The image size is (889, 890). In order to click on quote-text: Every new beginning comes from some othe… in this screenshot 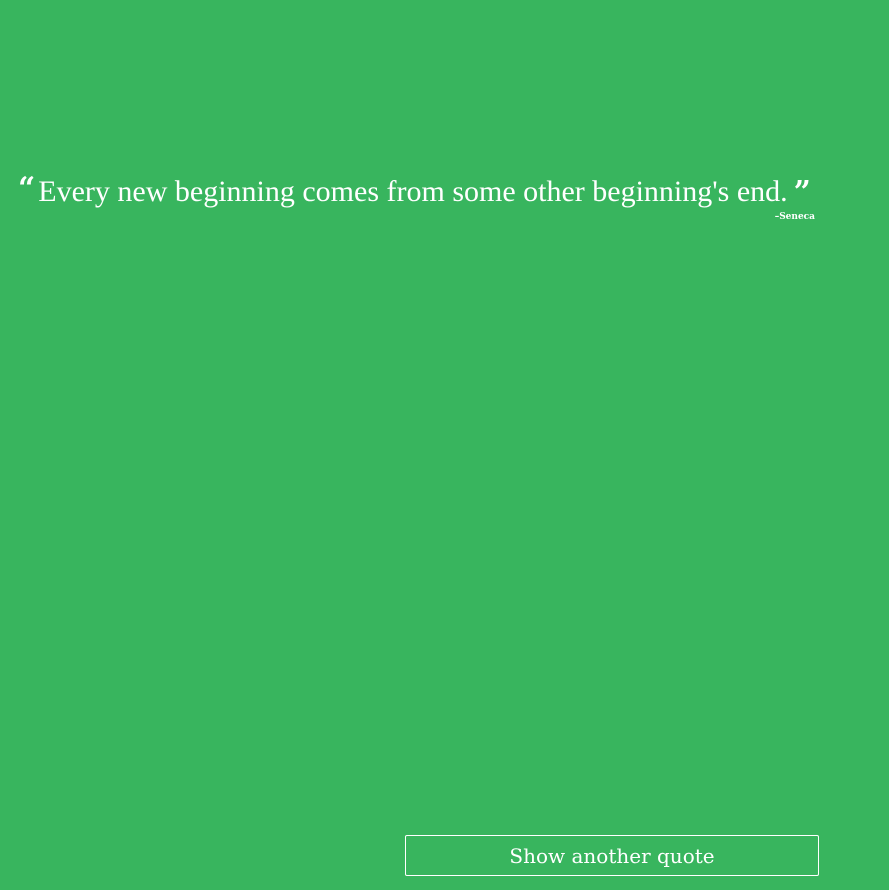, I will do `click(413, 191)`.